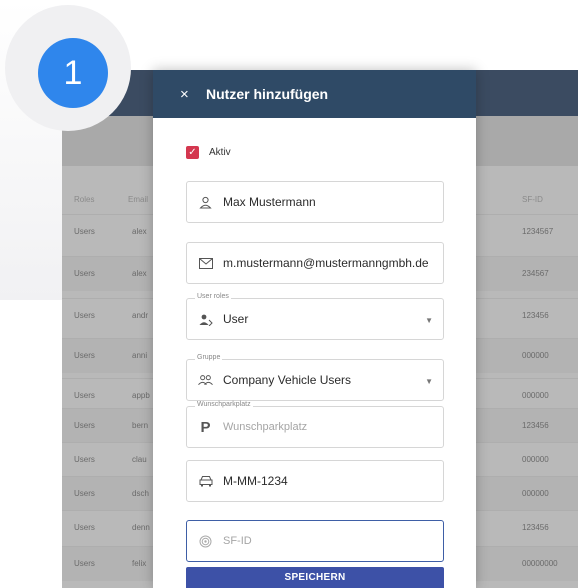 This screenshot has height=588, width=578. What do you see at coordinates (315, 424) in the screenshot?
I see `parking-field: Wunschparkplatz P Wunschparkplatz` at bounding box center [315, 424].